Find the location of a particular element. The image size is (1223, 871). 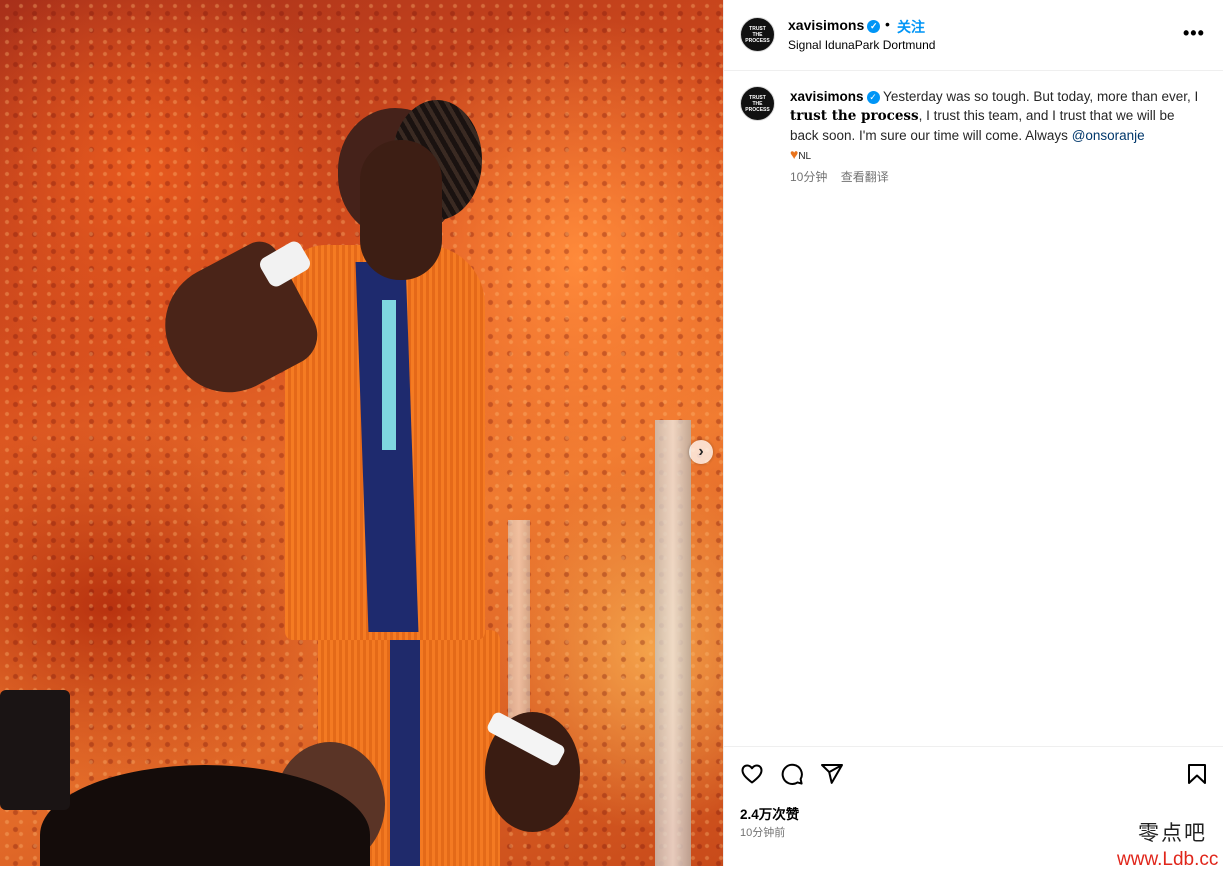

post-timestamp: 10分钟前 is located at coordinates (762, 832).